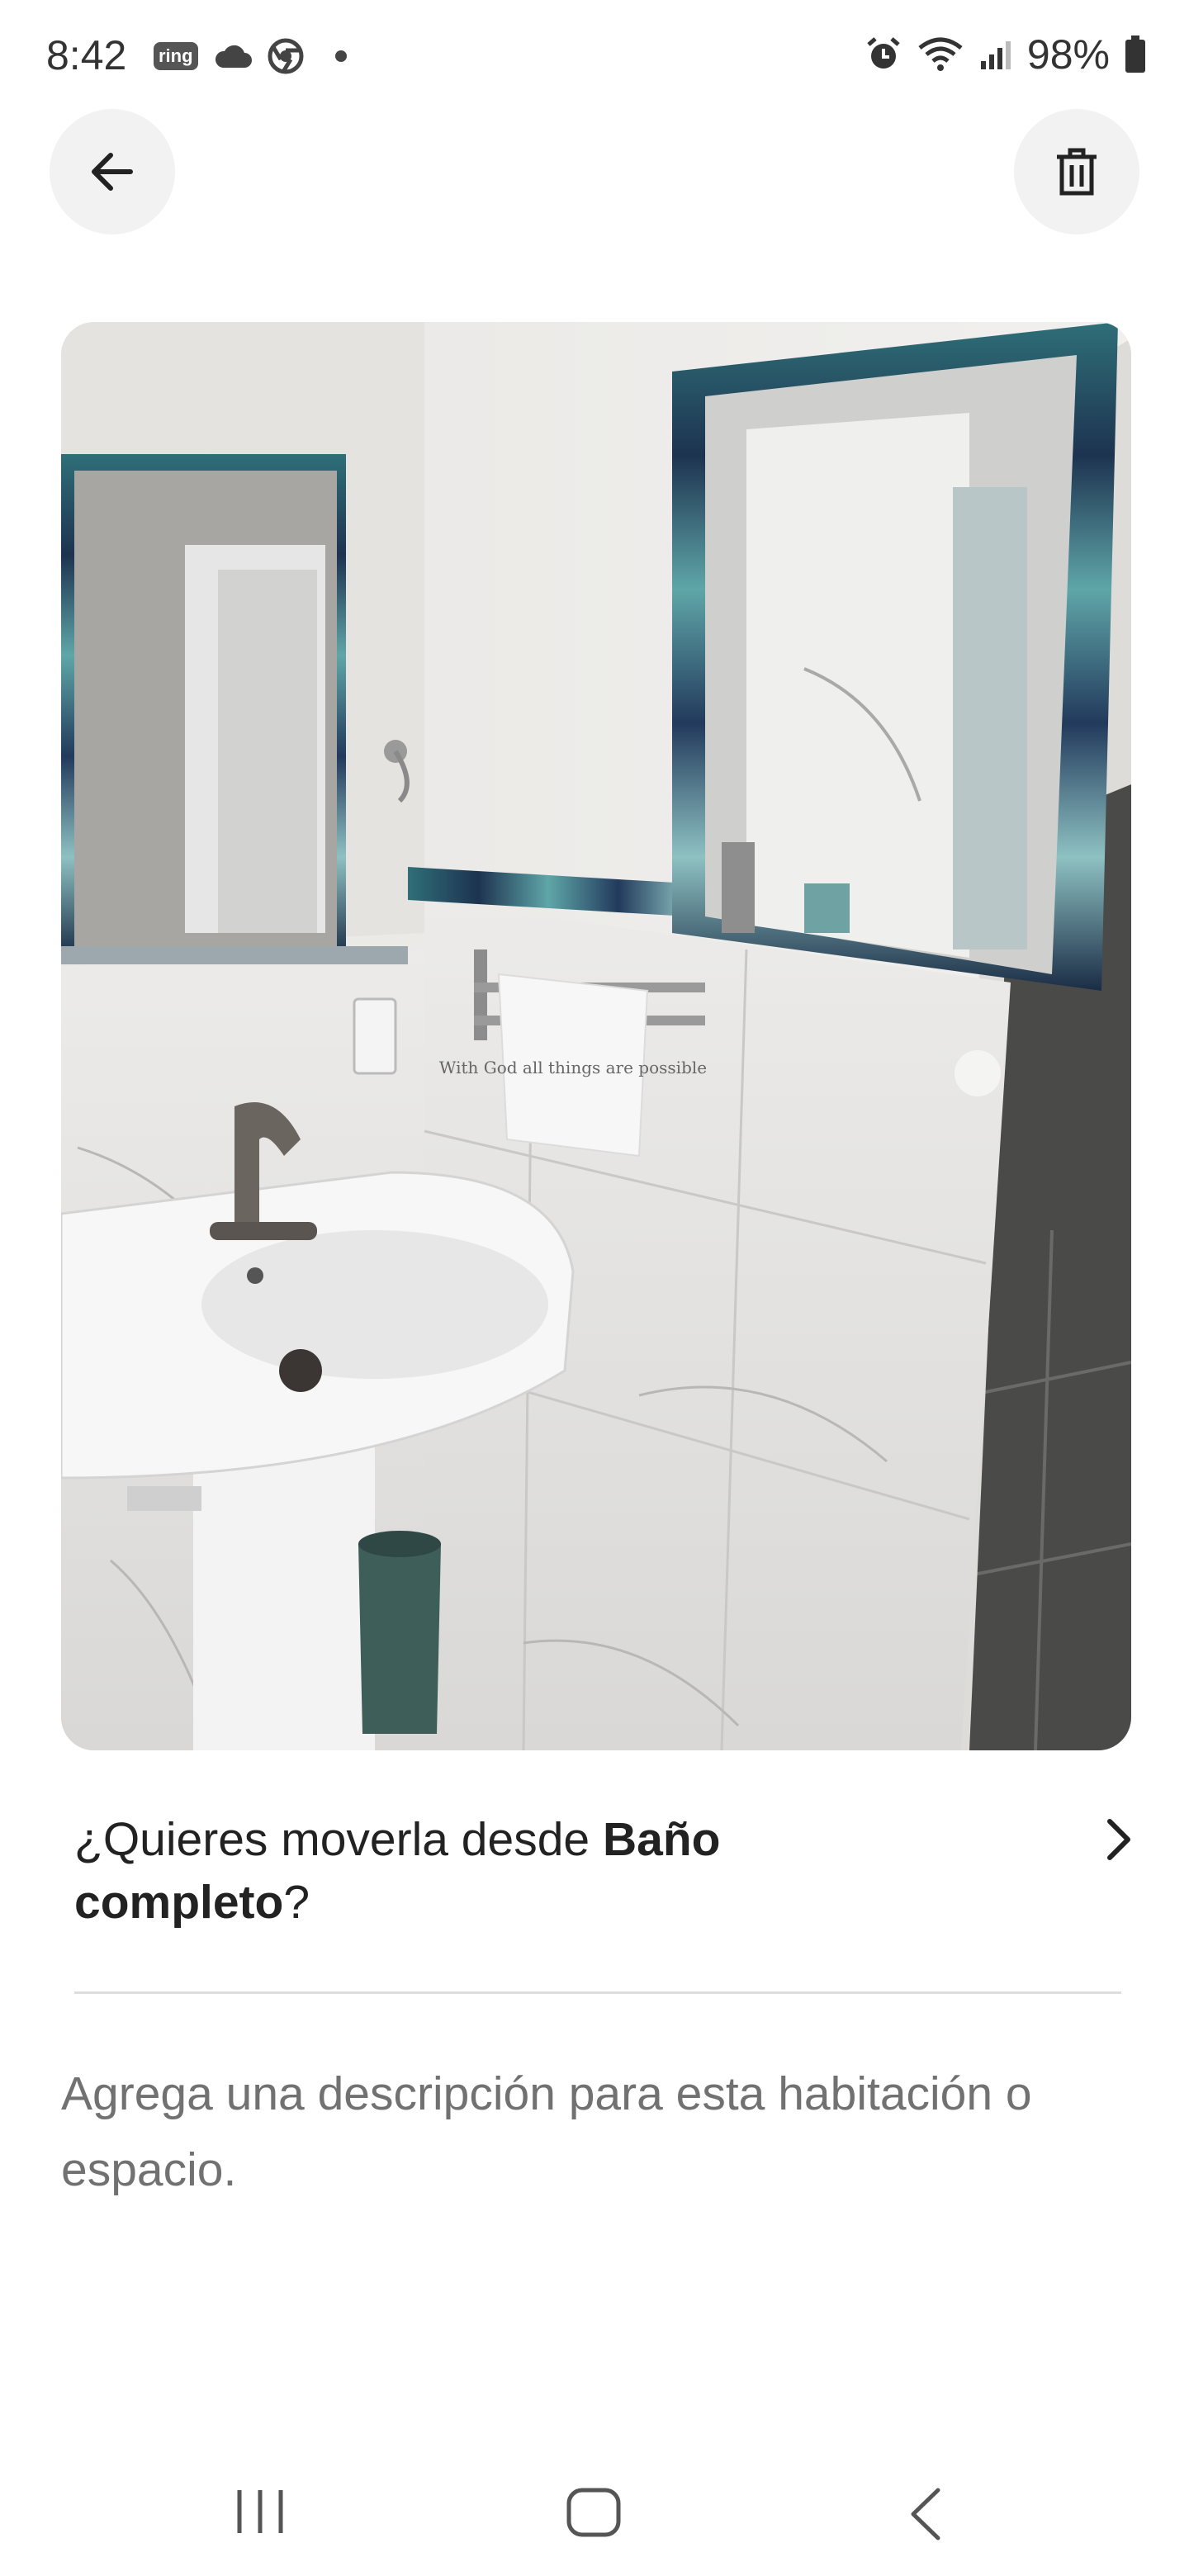  What do you see at coordinates (573, 1067) in the screenshot?
I see `towel-text: With God all things are possible` at bounding box center [573, 1067].